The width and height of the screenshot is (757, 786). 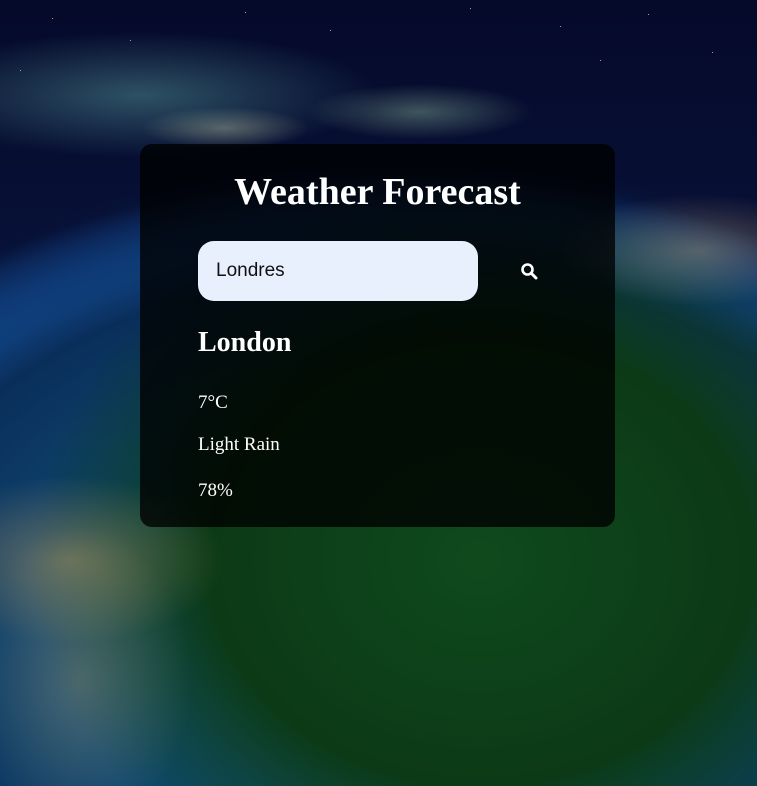 I want to click on search-icon, so click(x=529, y=271).